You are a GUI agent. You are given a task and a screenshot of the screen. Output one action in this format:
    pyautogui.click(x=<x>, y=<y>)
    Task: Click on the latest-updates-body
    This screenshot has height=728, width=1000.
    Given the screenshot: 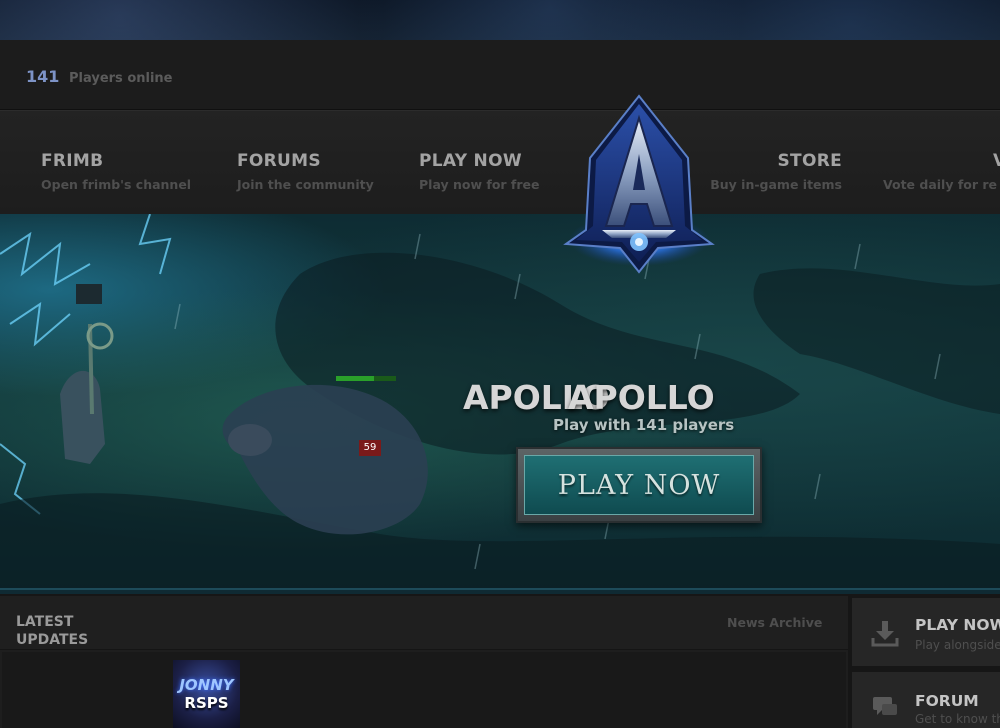 What is the action you would take?
    pyautogui.click(x=424, y=690)
    